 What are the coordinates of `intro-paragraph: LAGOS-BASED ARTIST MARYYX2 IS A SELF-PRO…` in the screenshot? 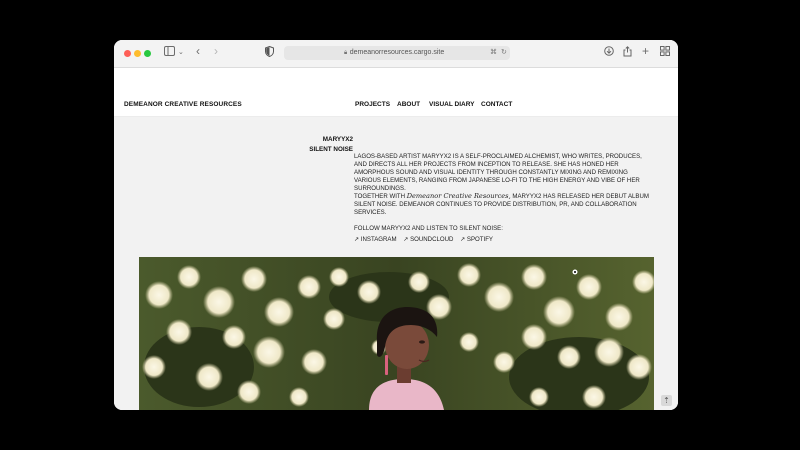 It's located at (498, 172).